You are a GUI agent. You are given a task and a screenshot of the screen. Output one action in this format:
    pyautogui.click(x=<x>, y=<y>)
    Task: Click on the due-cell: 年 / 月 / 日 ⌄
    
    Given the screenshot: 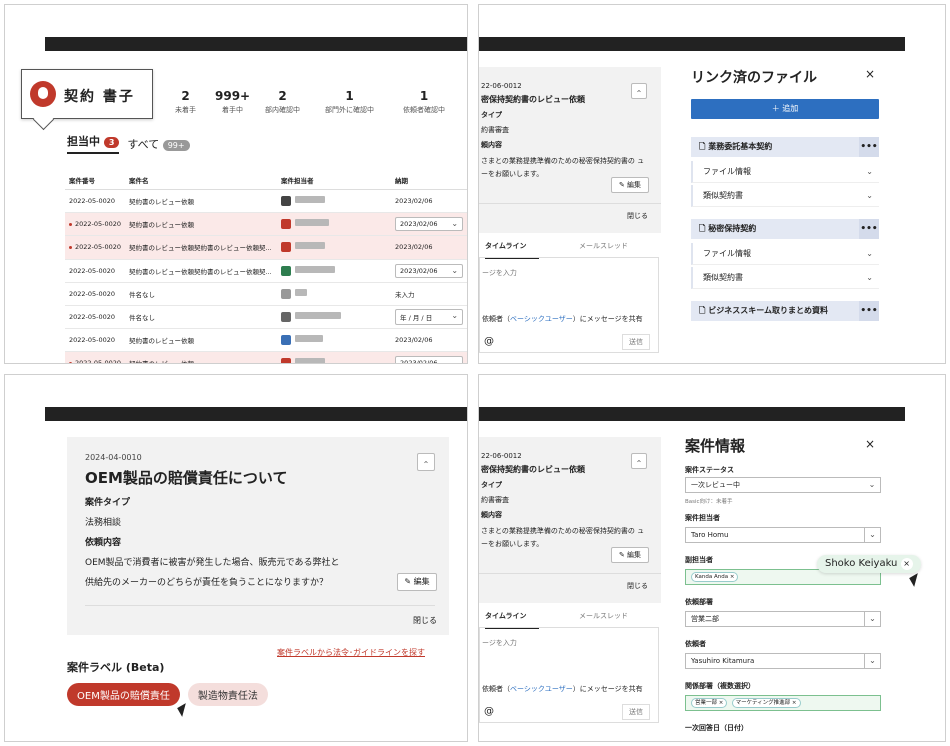 What is the action you would take?
    pyautogui.click(x=429, y=317)
    